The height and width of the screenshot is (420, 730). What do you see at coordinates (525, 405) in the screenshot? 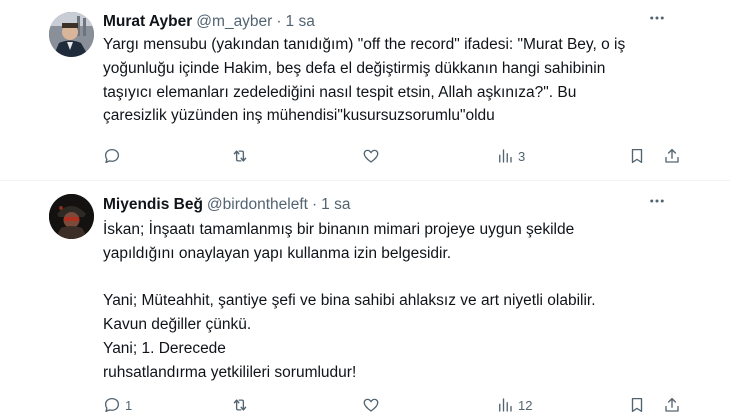
I see `view-count: 12` at bounding box center [525, 405].